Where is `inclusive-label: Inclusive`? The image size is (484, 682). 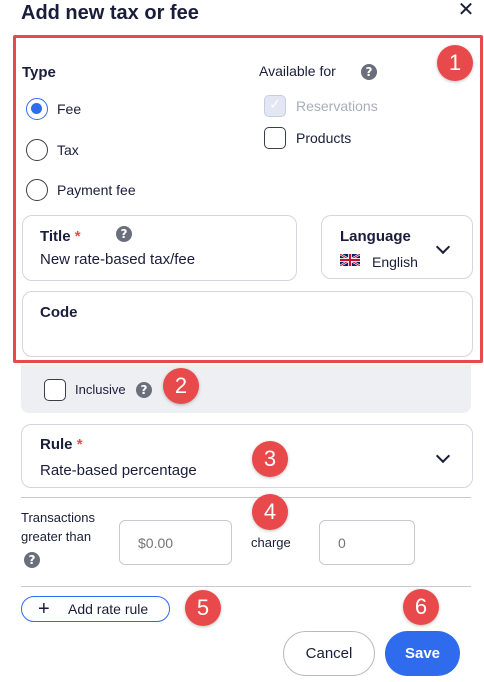
inclusive-label: Inclusive is located at coordinates (100, 389).